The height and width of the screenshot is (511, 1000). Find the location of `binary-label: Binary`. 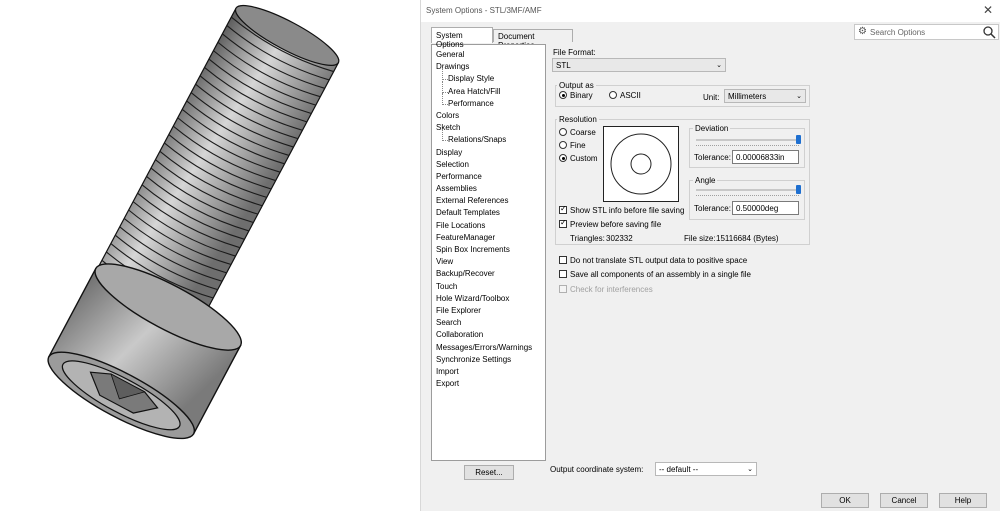

binary-label: Binary is located at coordinates (581, 95).